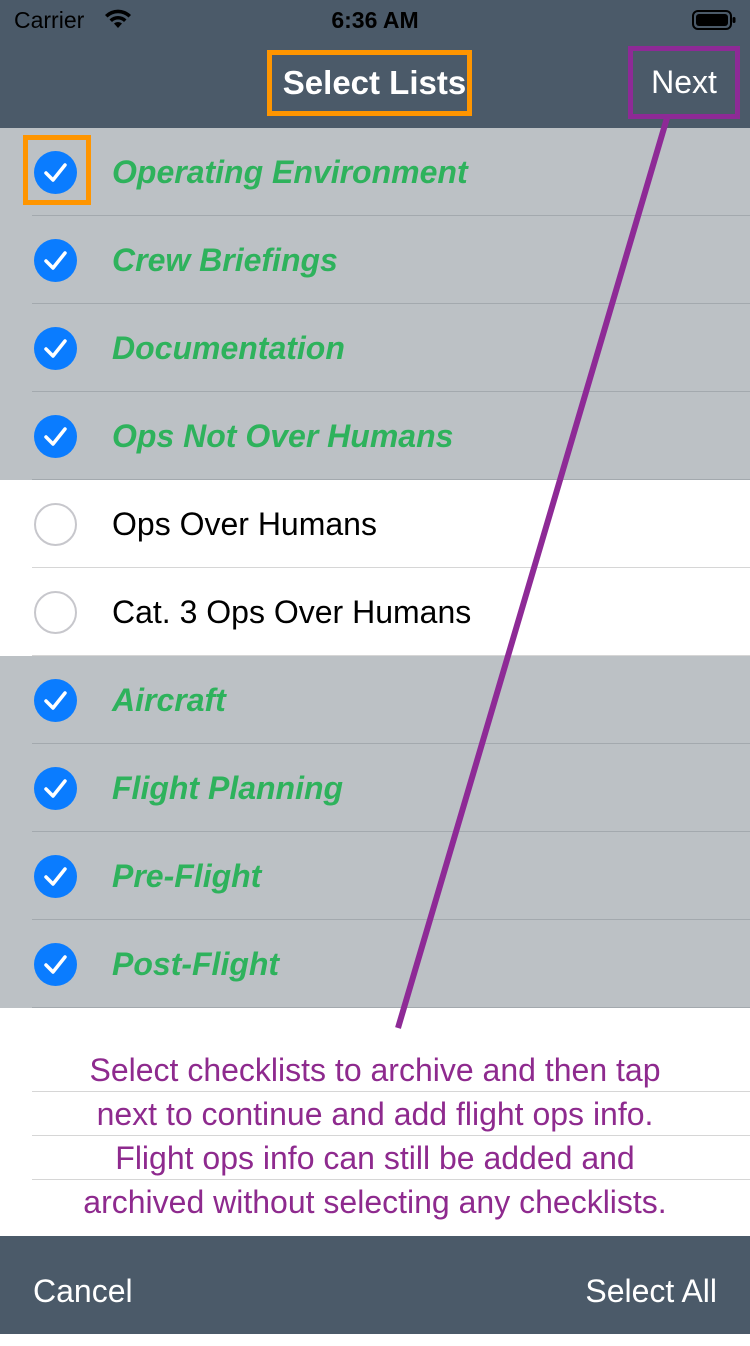  I want to click on select-all-button: Select All, so click(651, 1291).